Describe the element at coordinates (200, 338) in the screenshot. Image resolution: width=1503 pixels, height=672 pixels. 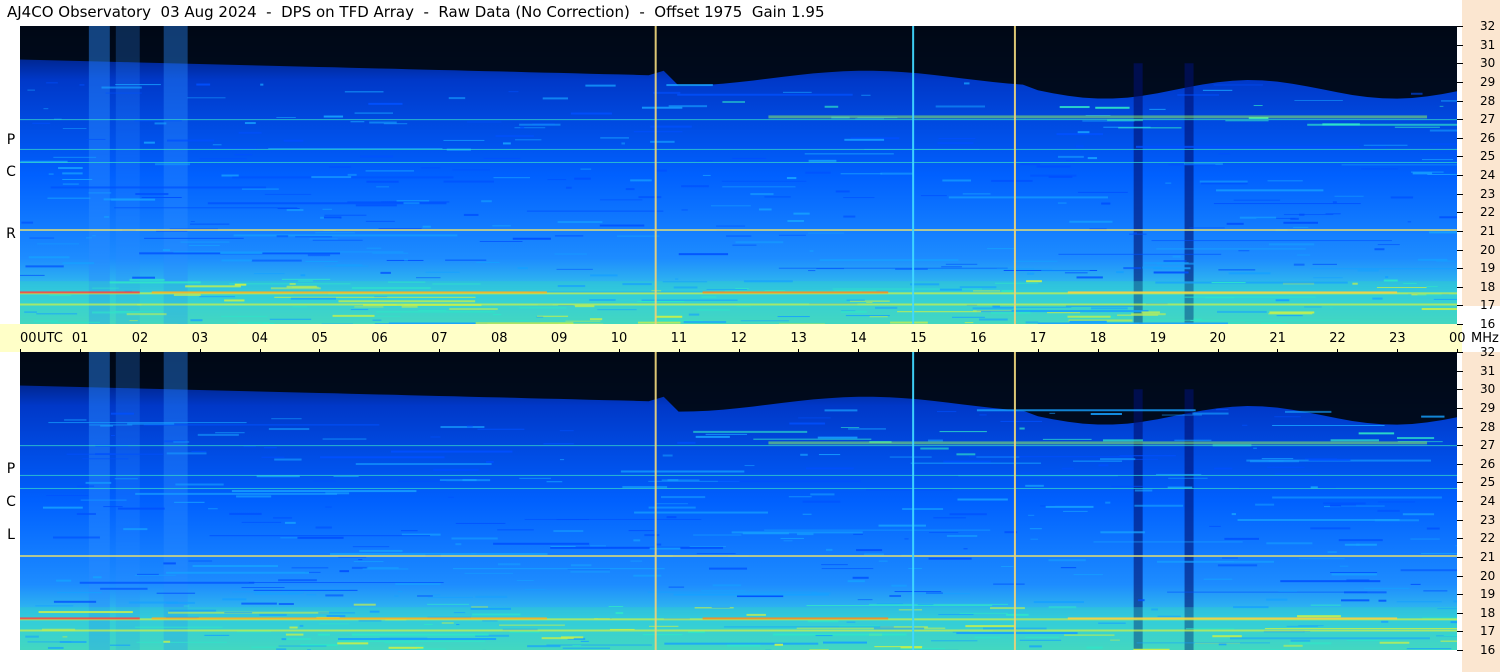
I see `x-tick-label: 03` at that location.